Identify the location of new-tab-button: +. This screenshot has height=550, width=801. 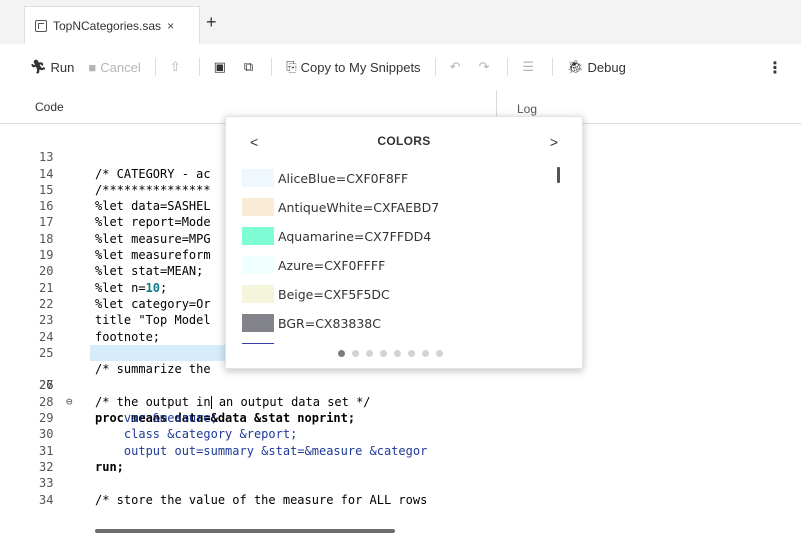
(211, 22).